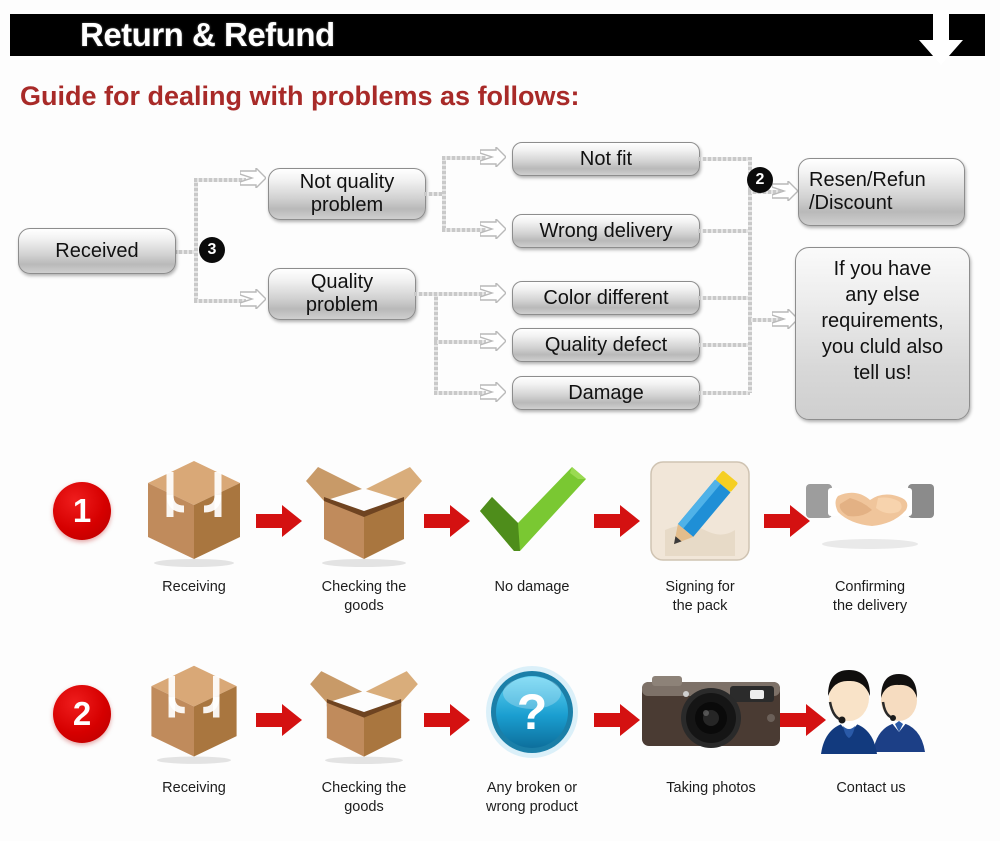 The image size is (1000, 841). I want to click on node-not-quality-problem: Not quality problem, so click(347, 194).